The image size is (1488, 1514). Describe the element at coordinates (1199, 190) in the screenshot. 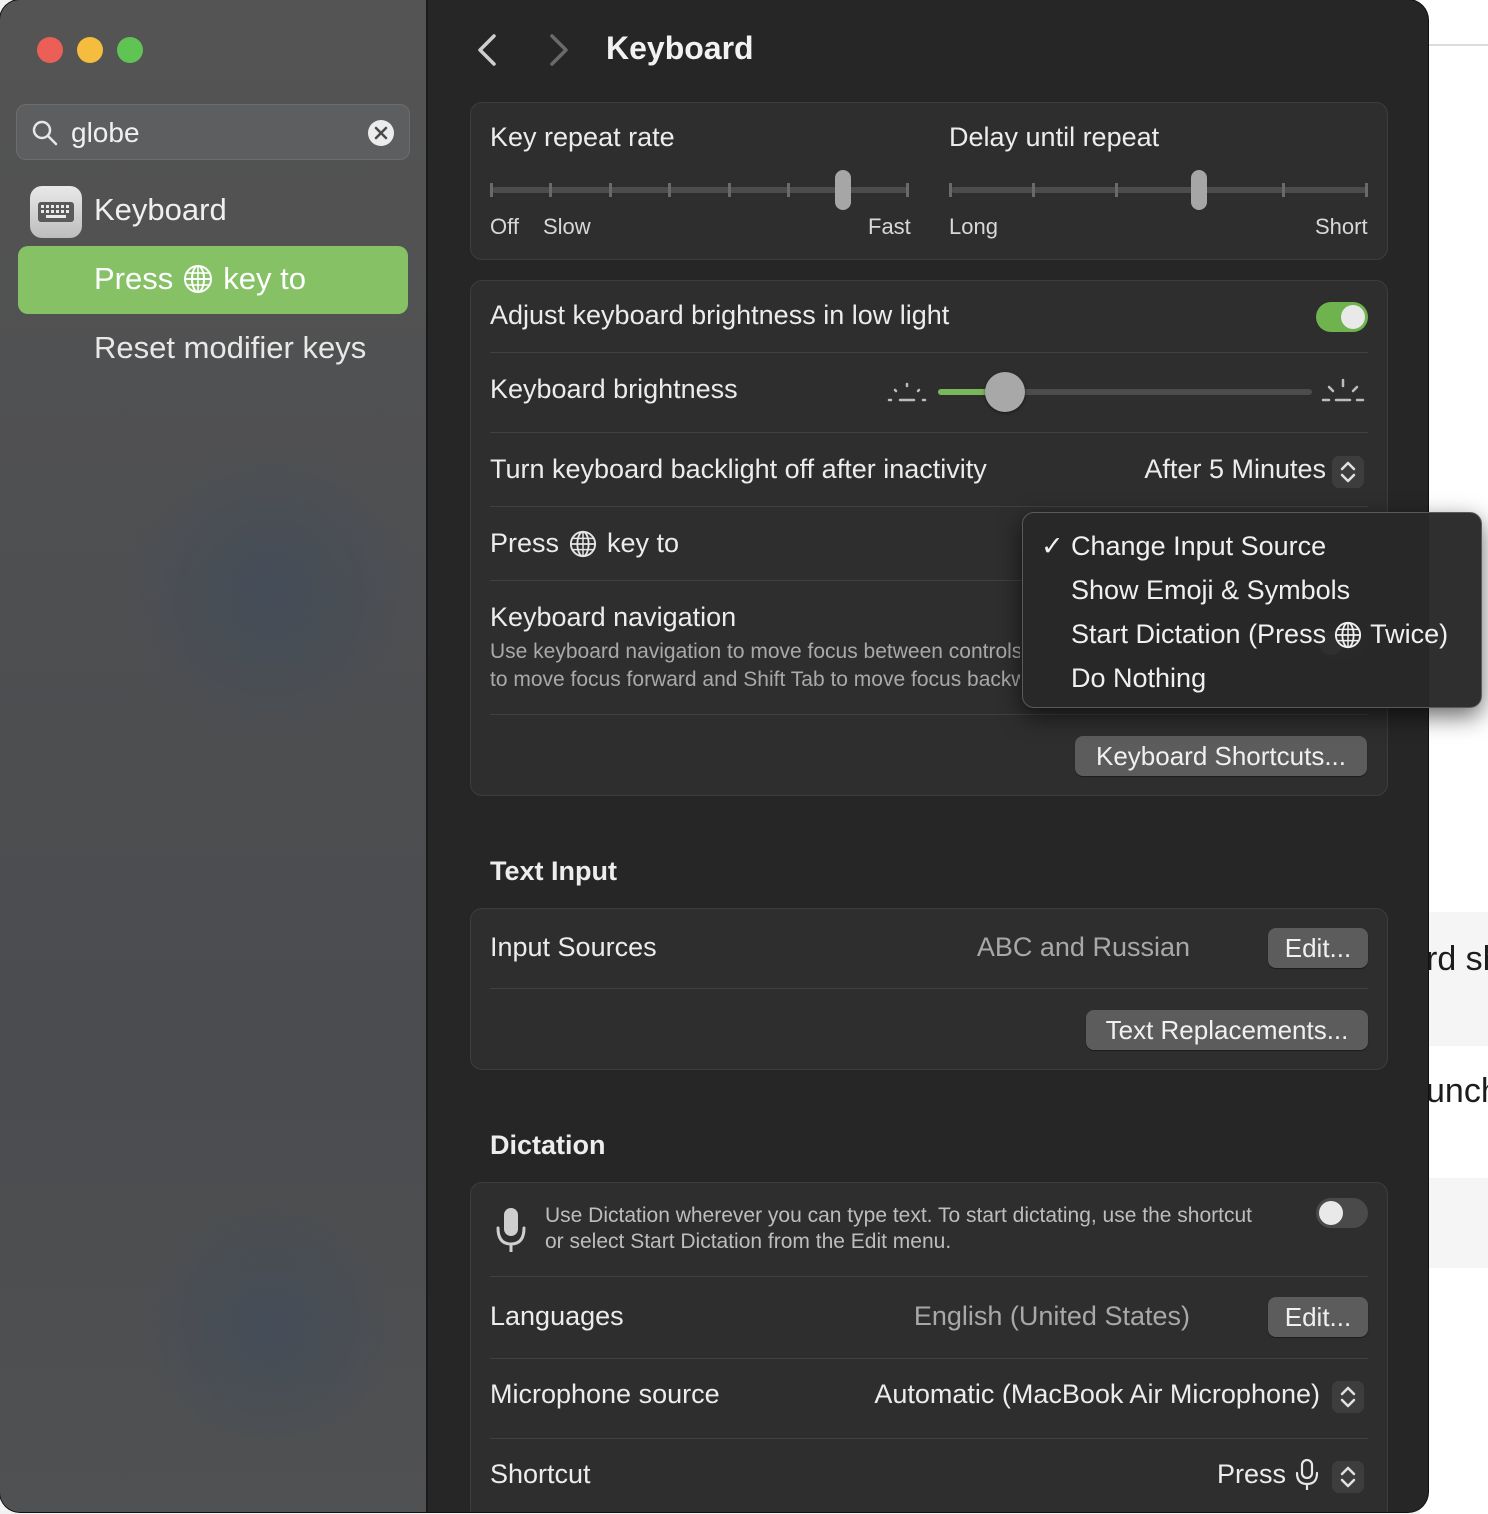

I see `delay-until-repeat-knob` at that location.